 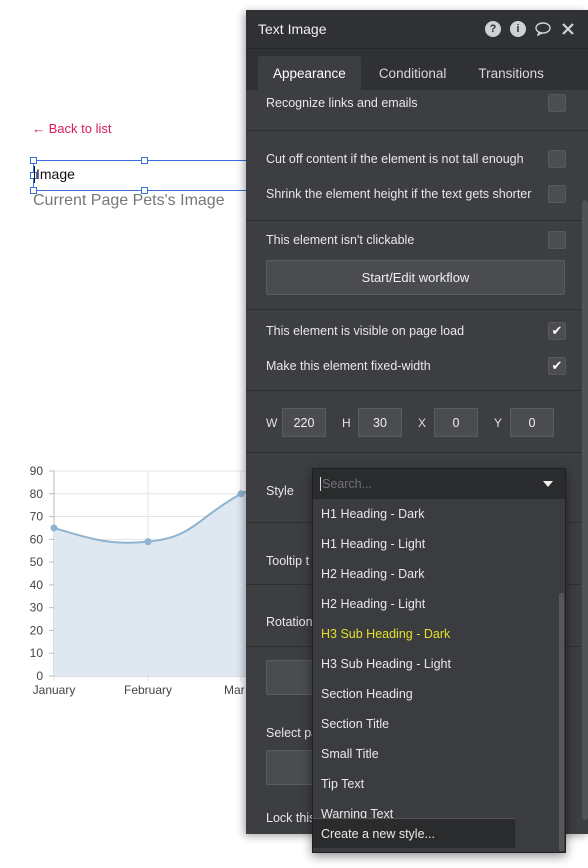 I want to click on back-to-list-link: ← Back to list, so click(x=71, y=128).